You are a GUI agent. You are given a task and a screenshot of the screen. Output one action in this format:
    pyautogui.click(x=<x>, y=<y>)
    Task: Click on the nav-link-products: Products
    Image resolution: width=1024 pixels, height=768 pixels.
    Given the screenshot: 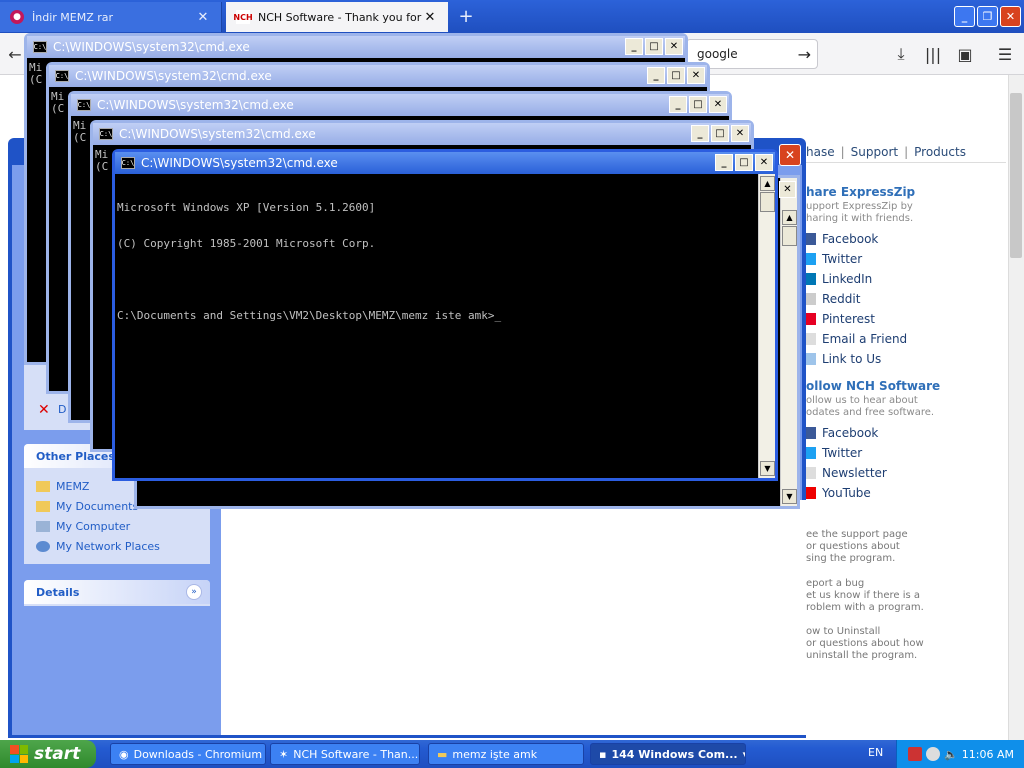 What is the action you would take?
    pyautogui.click(x=940, y=154)
    